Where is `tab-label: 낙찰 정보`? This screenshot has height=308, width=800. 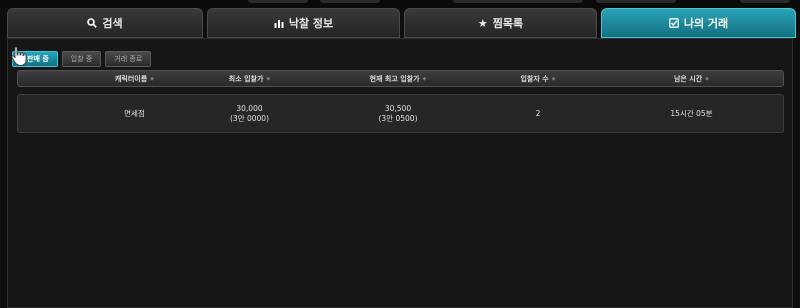
tab-label: 낙찰 정보 is located at coordinates (311, 23).